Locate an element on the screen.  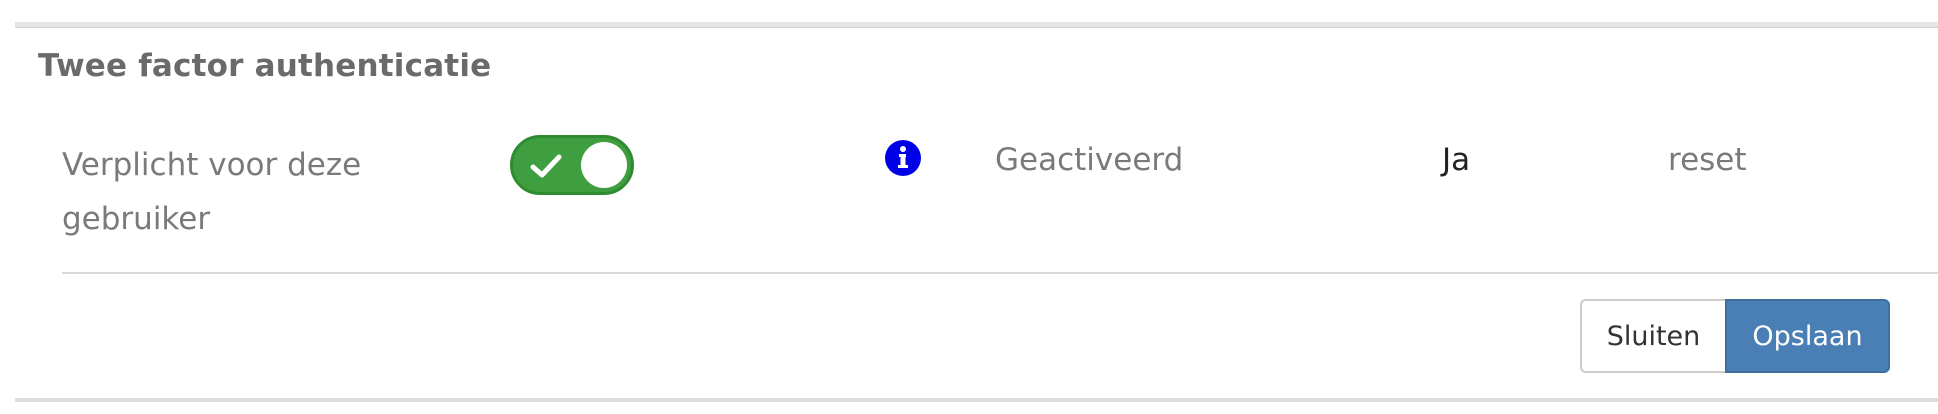
status-label: Geactiveerd is located at coordinates (1089, 160).